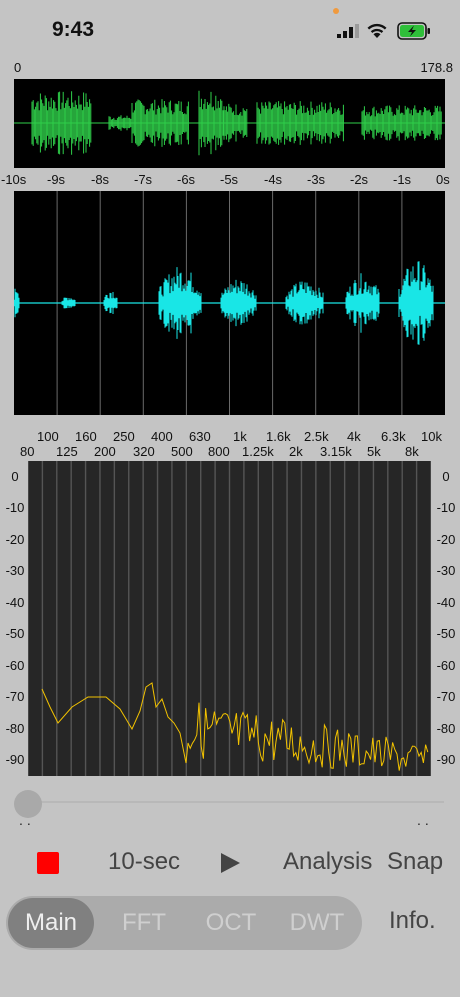 This screenshot has width=460, height=997. I want to click on freq-tick: 4k, so click(354, 436).